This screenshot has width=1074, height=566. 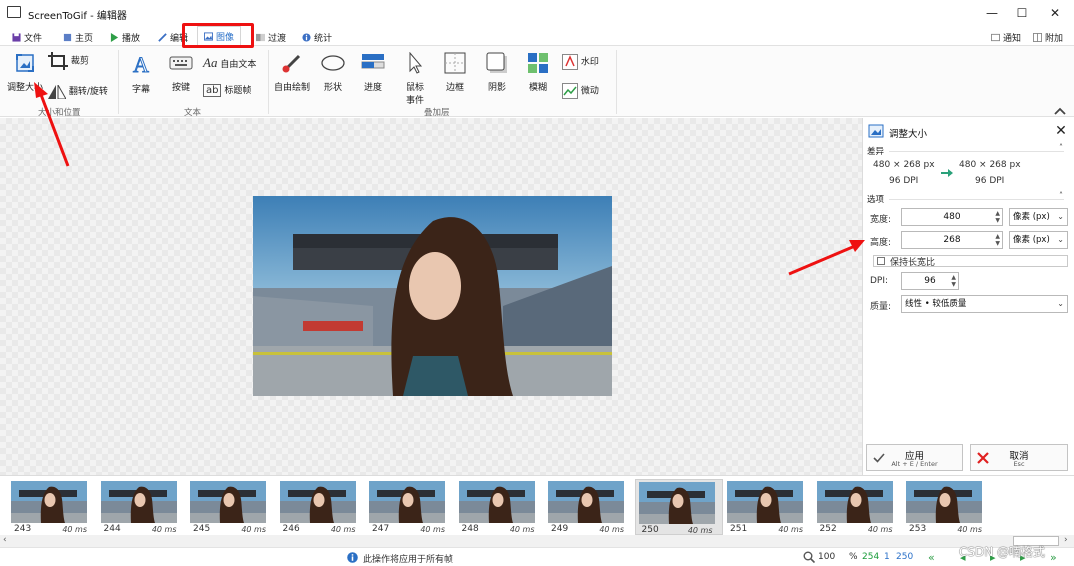 I want to click on width-input: 480 ▲ ▼, so click(x=952, y=217).